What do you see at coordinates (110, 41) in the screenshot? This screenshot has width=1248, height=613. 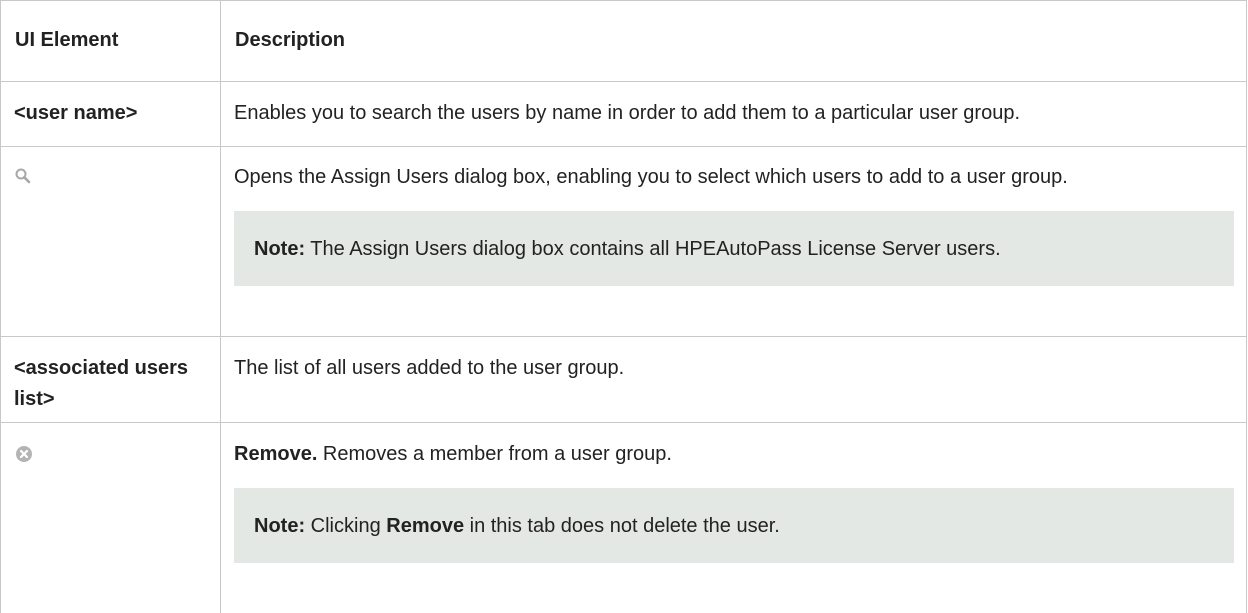 I see `column-header-ui-element: UI Element` at bounding box center [110, 41].